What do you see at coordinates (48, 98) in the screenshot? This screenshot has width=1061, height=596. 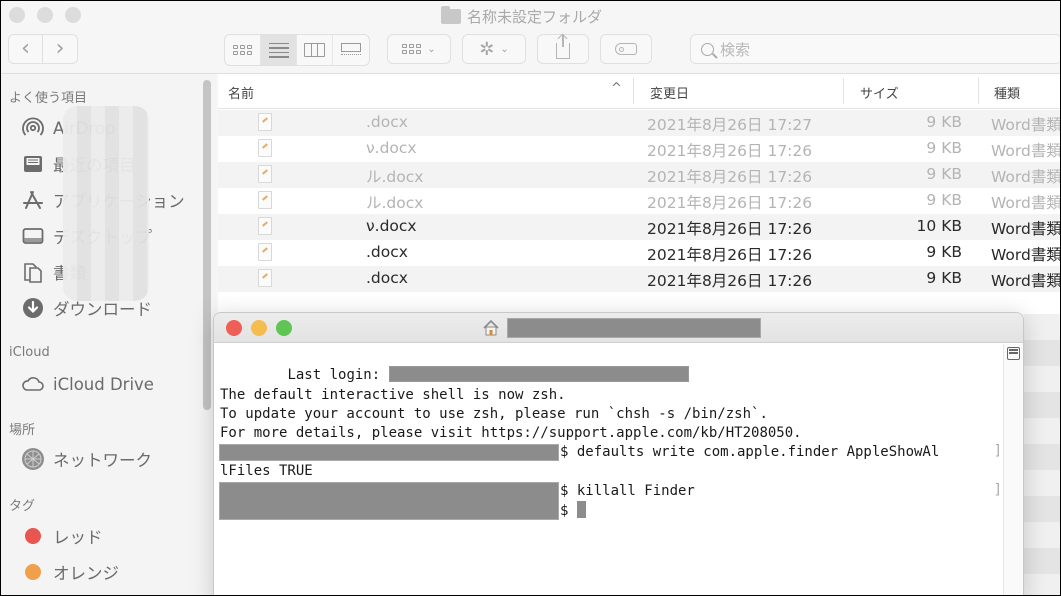 I see `sidebar-section-favorites: よく使う項目` at bounding box center [48, 98].